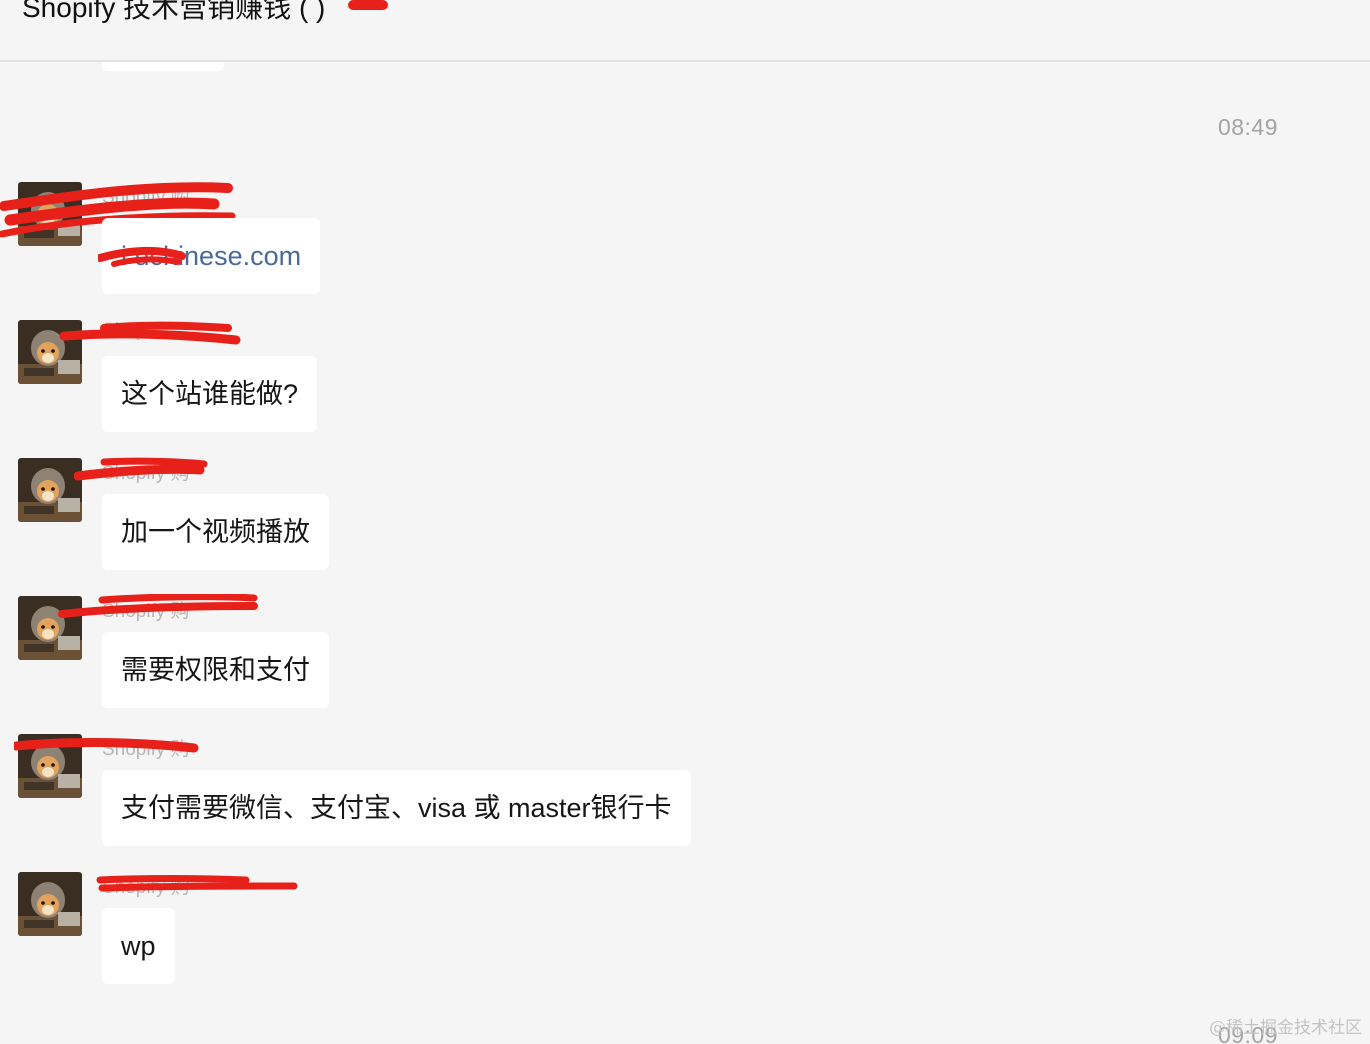  What do you see at coordinates (138, 946) in the screenshot?
I see `message-bubble: wp` at bounding box center [138, 946].